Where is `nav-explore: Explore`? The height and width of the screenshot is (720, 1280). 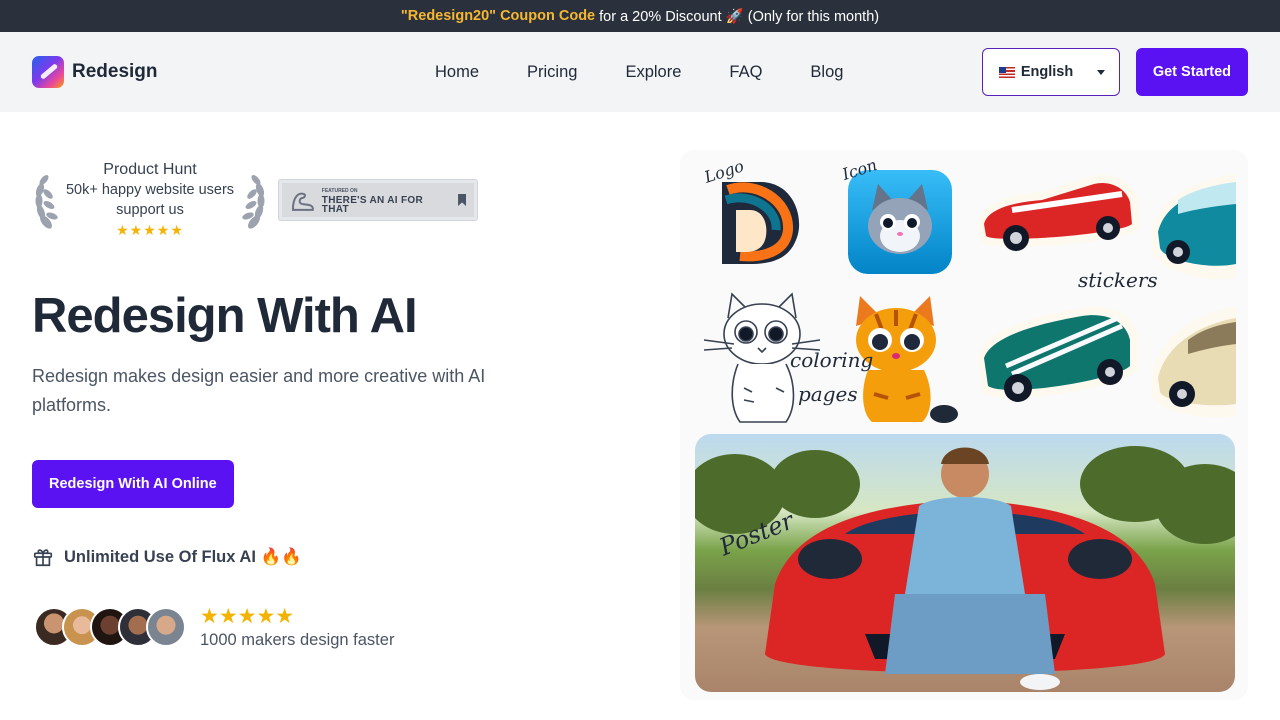
nav-explore: Explore is located at coordinates (653, 72).